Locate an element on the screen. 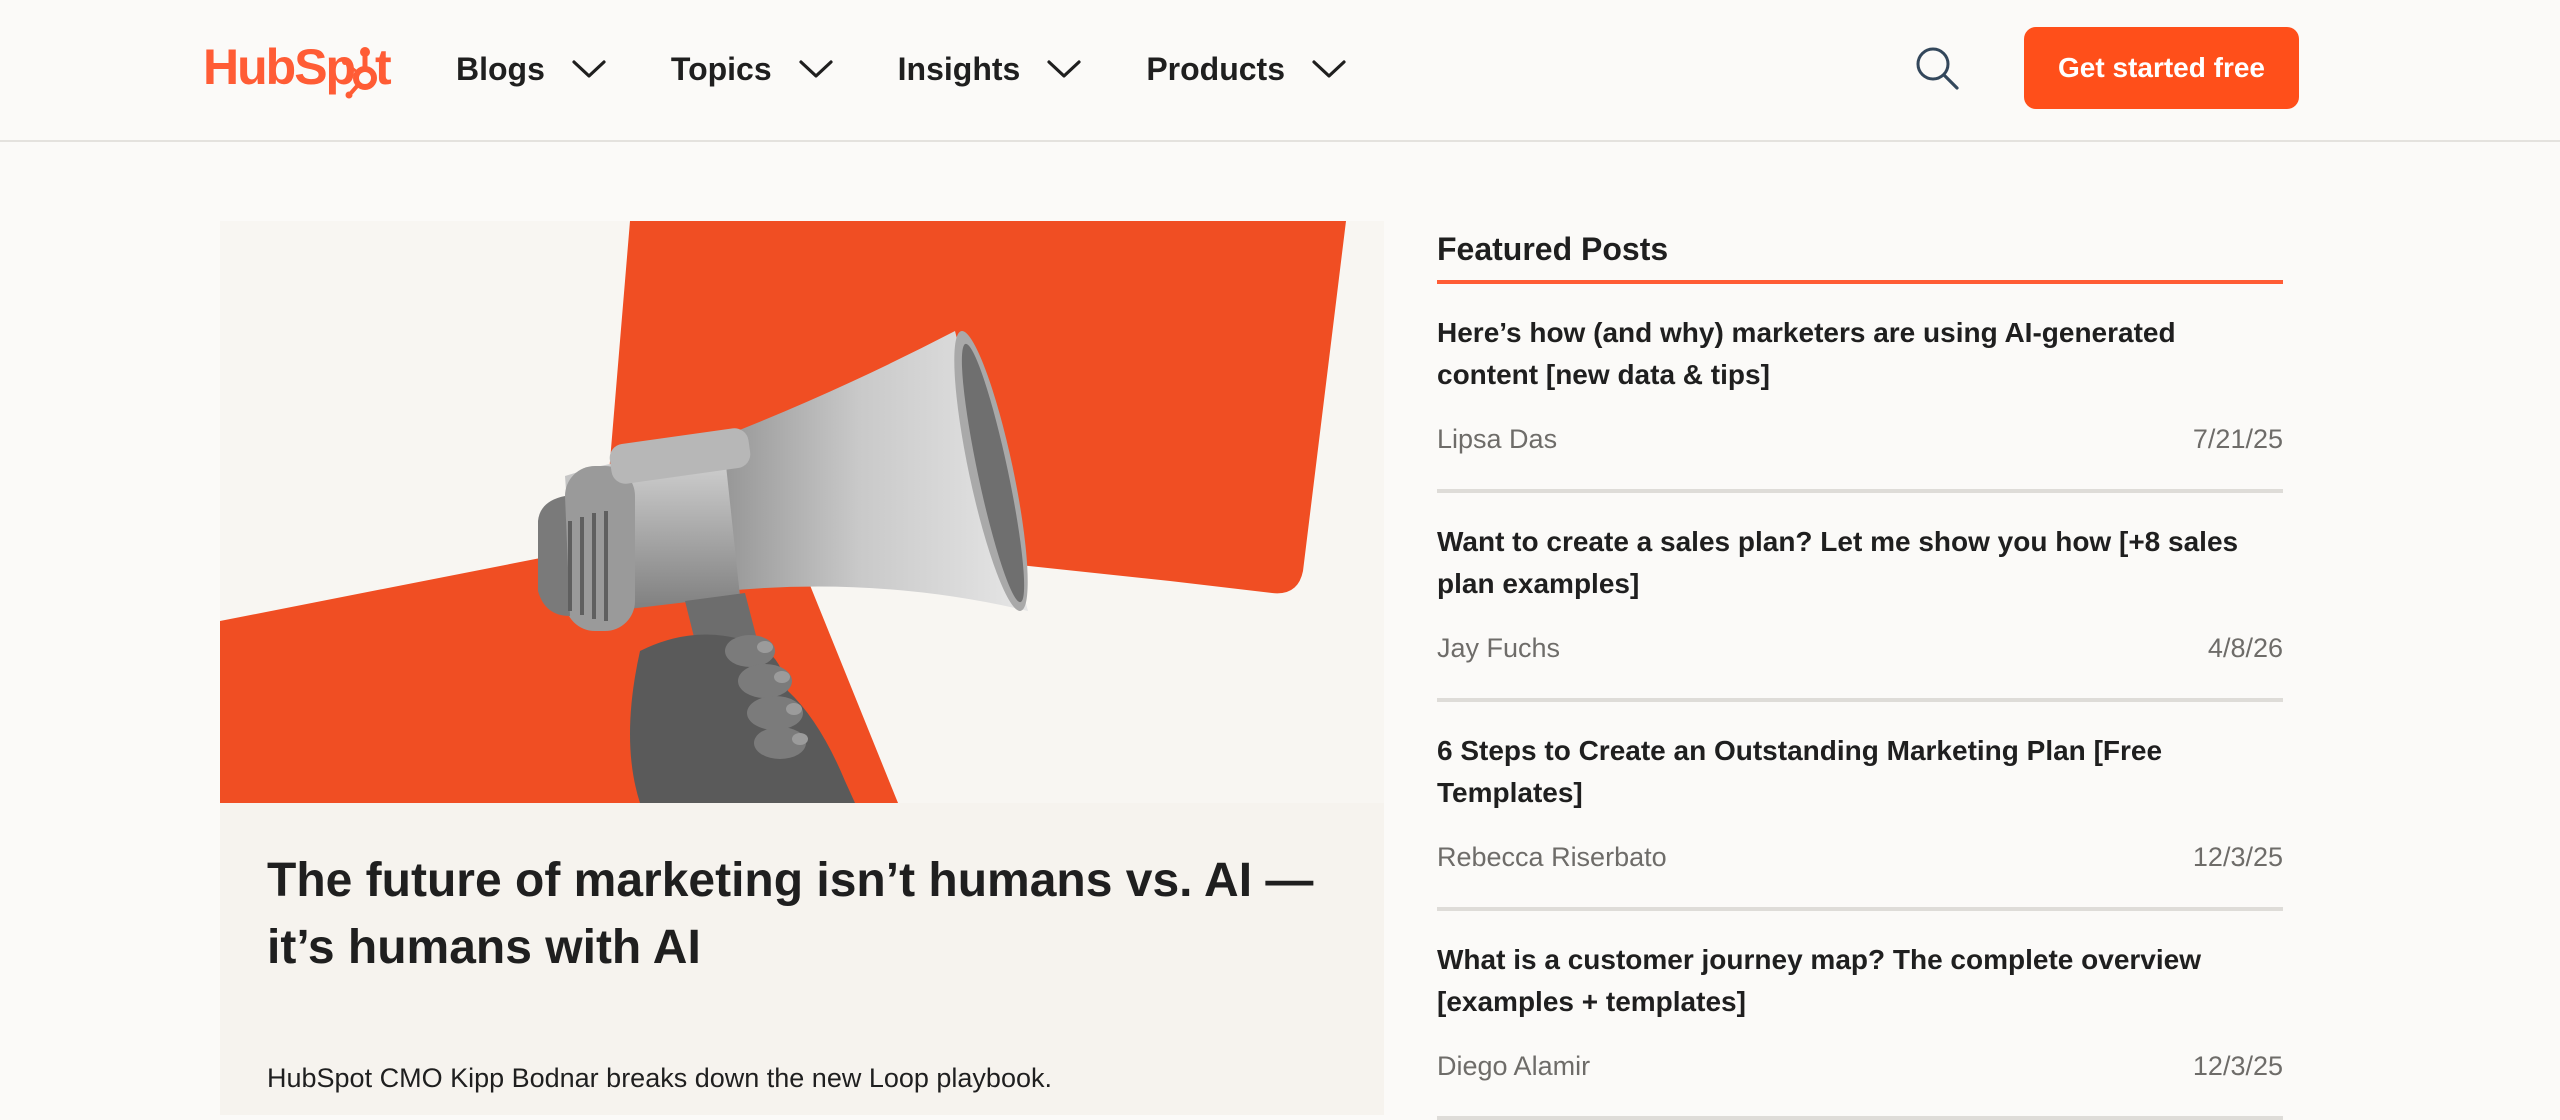  main-nav: Blogs Topics Insights Products is located at coordinates (933, 69).